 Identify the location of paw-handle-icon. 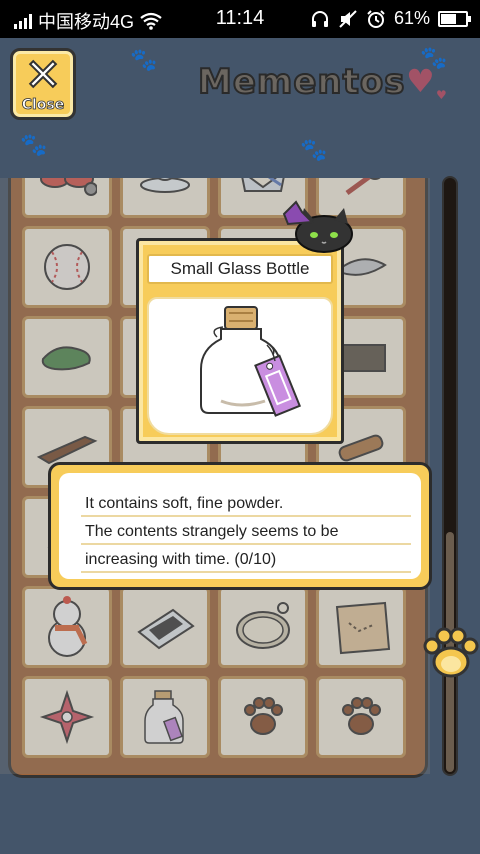
(451, 652).